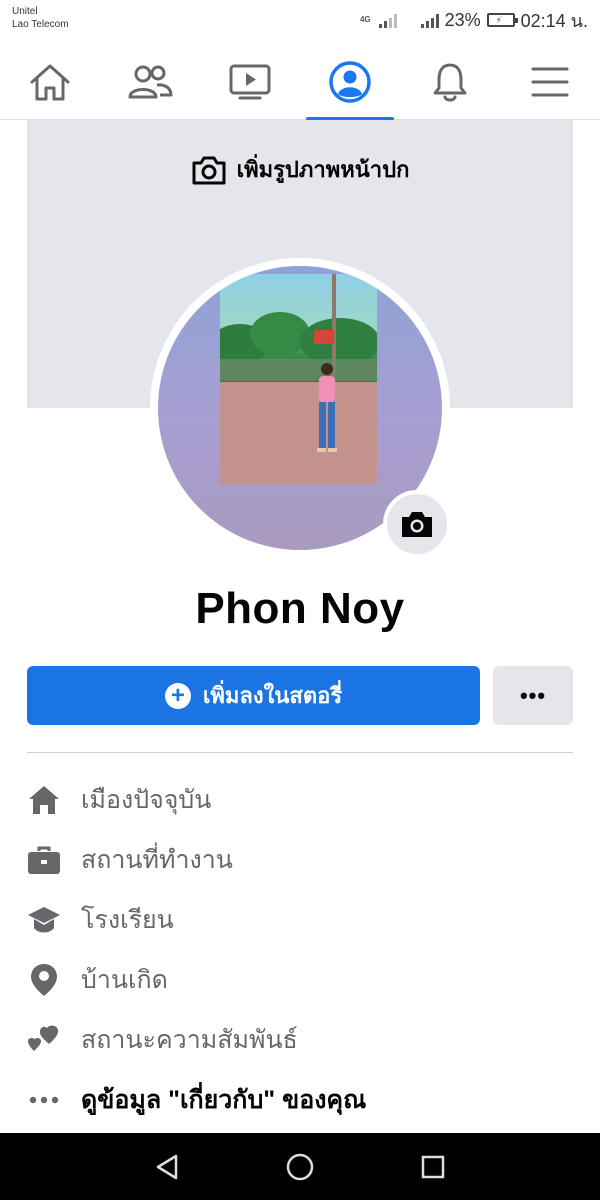  I want to click on carrier-secondary: Lao Telecom, so click(40, 24).